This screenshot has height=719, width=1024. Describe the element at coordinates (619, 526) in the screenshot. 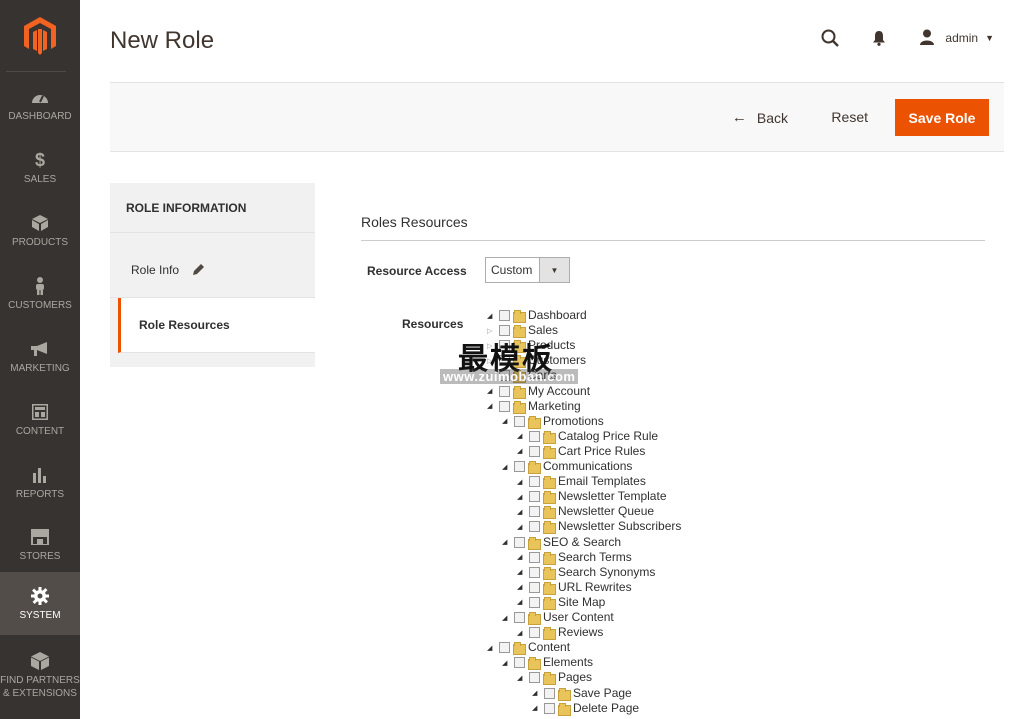

I see `tree-node-label: Newsletter Subscribers` at that location.